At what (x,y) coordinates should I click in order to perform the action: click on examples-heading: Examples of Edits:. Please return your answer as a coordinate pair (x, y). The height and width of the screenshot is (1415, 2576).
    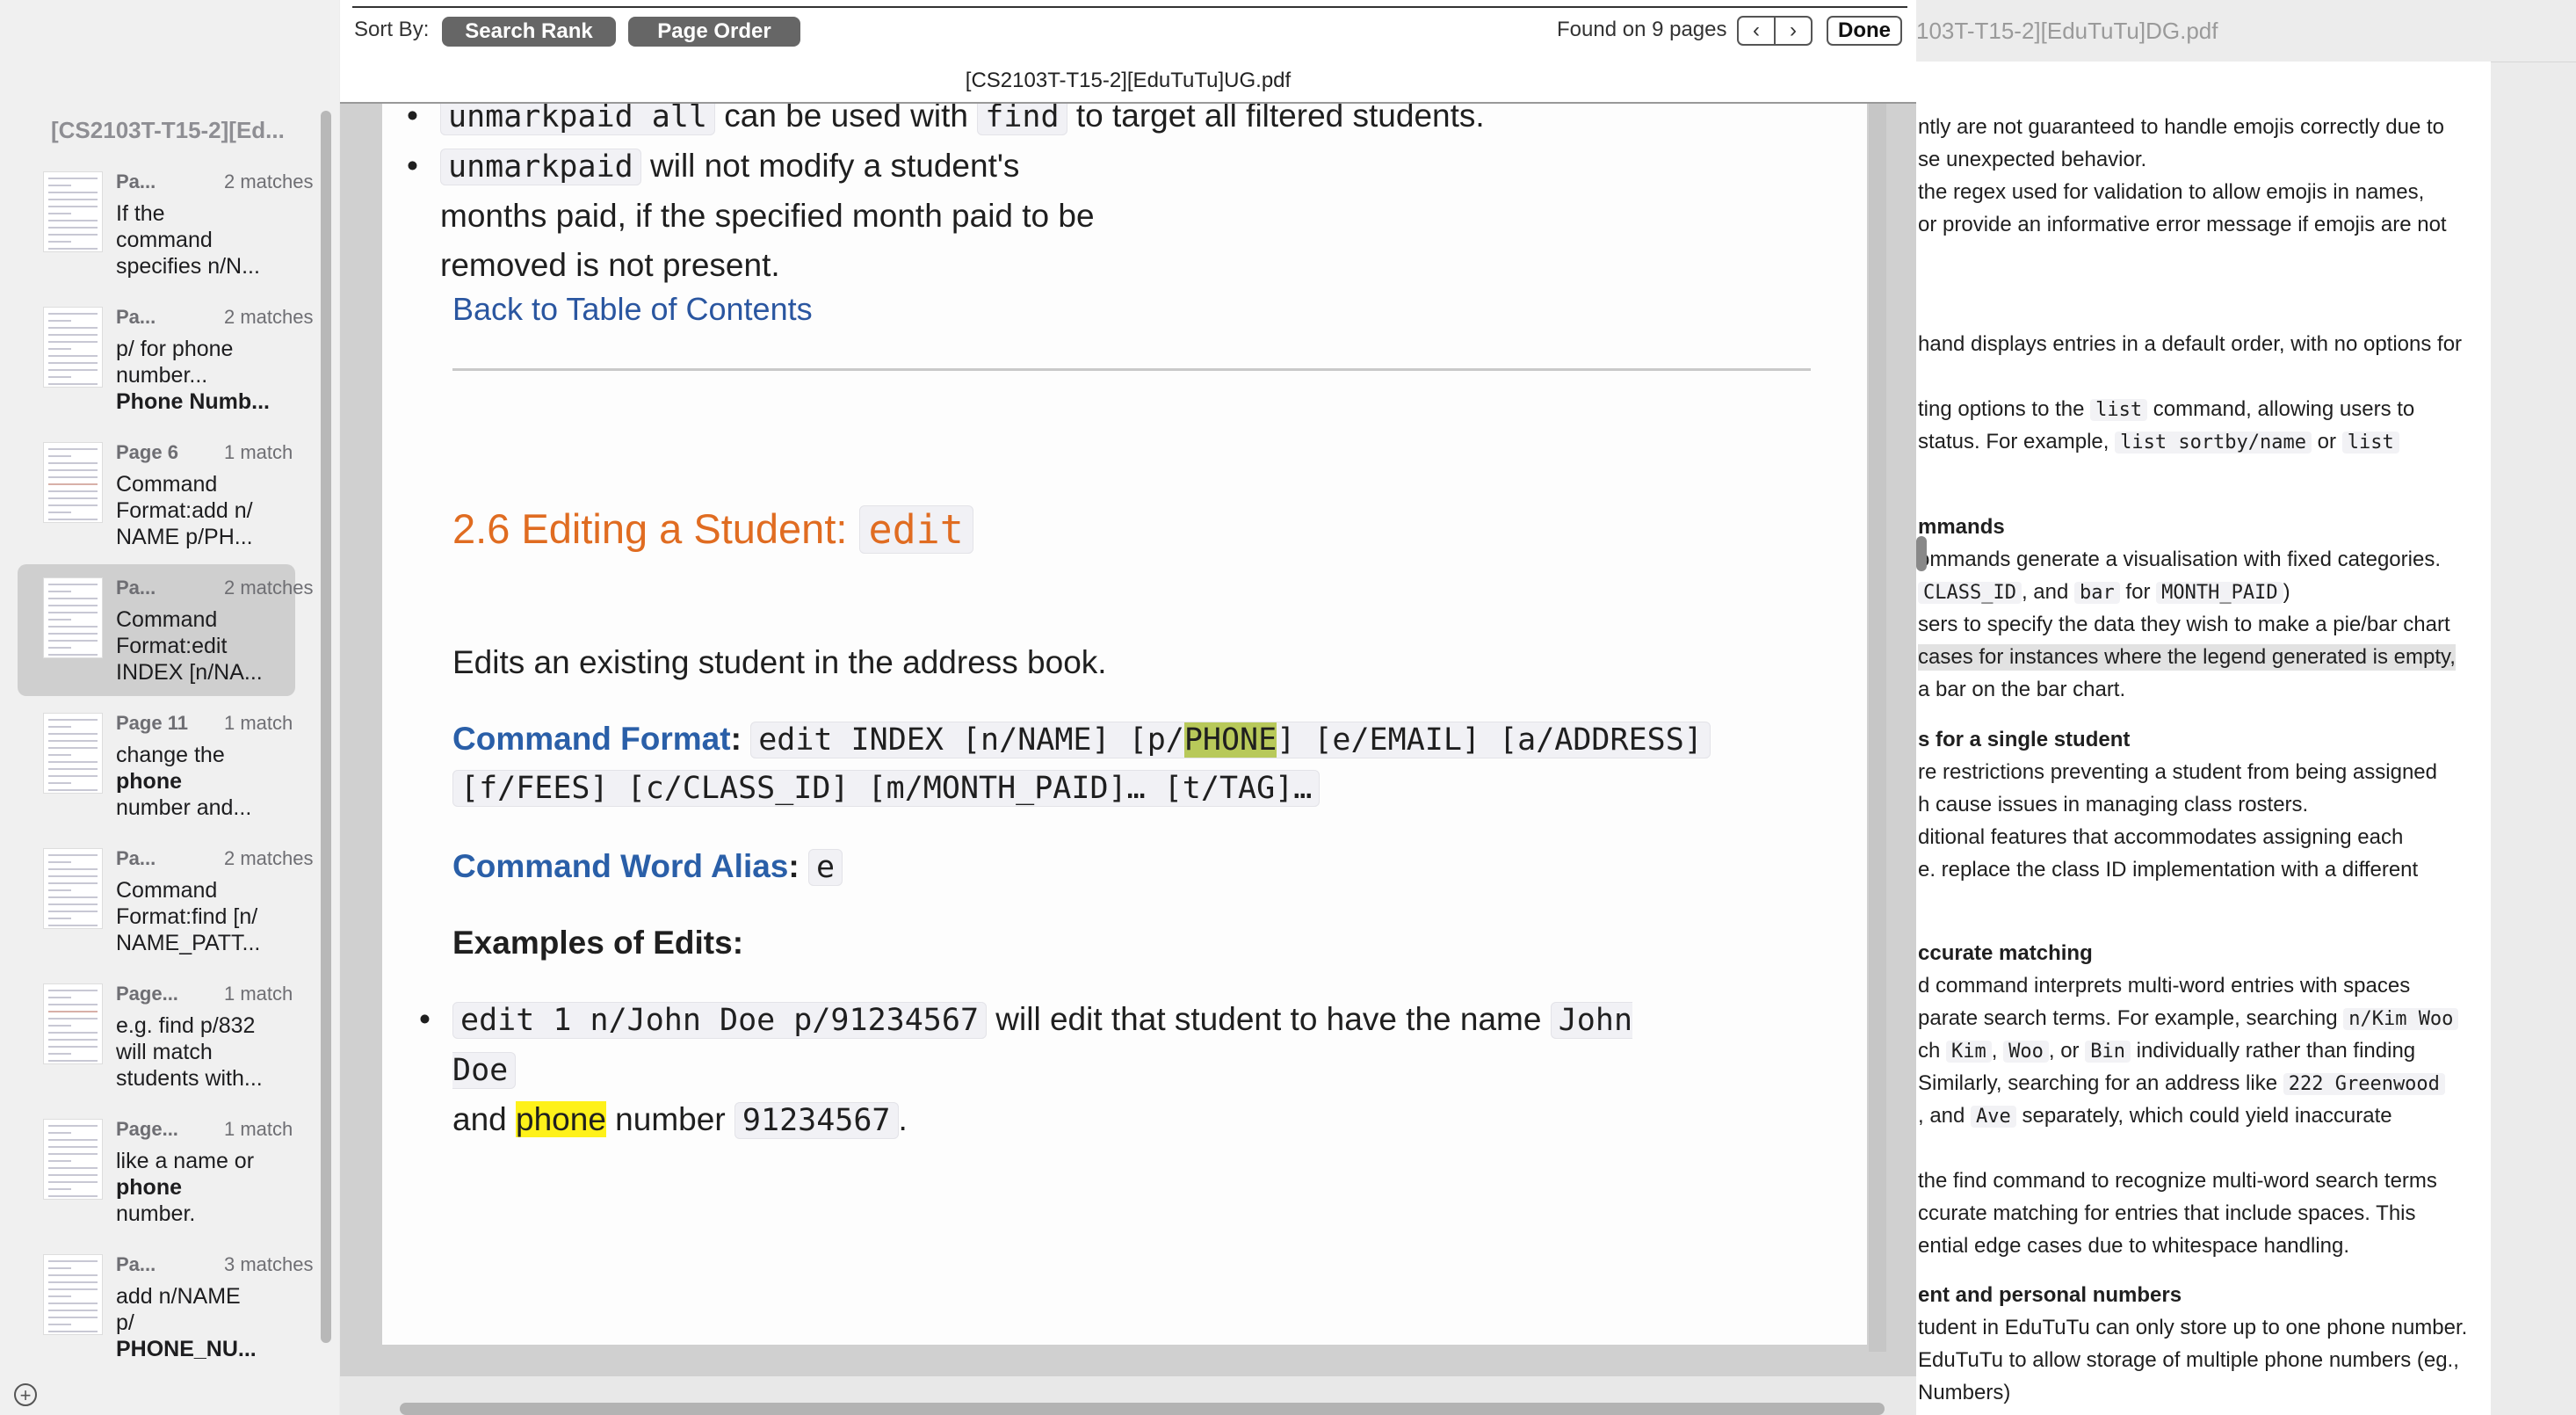
    Looking at the image, I should click on (598, 943).